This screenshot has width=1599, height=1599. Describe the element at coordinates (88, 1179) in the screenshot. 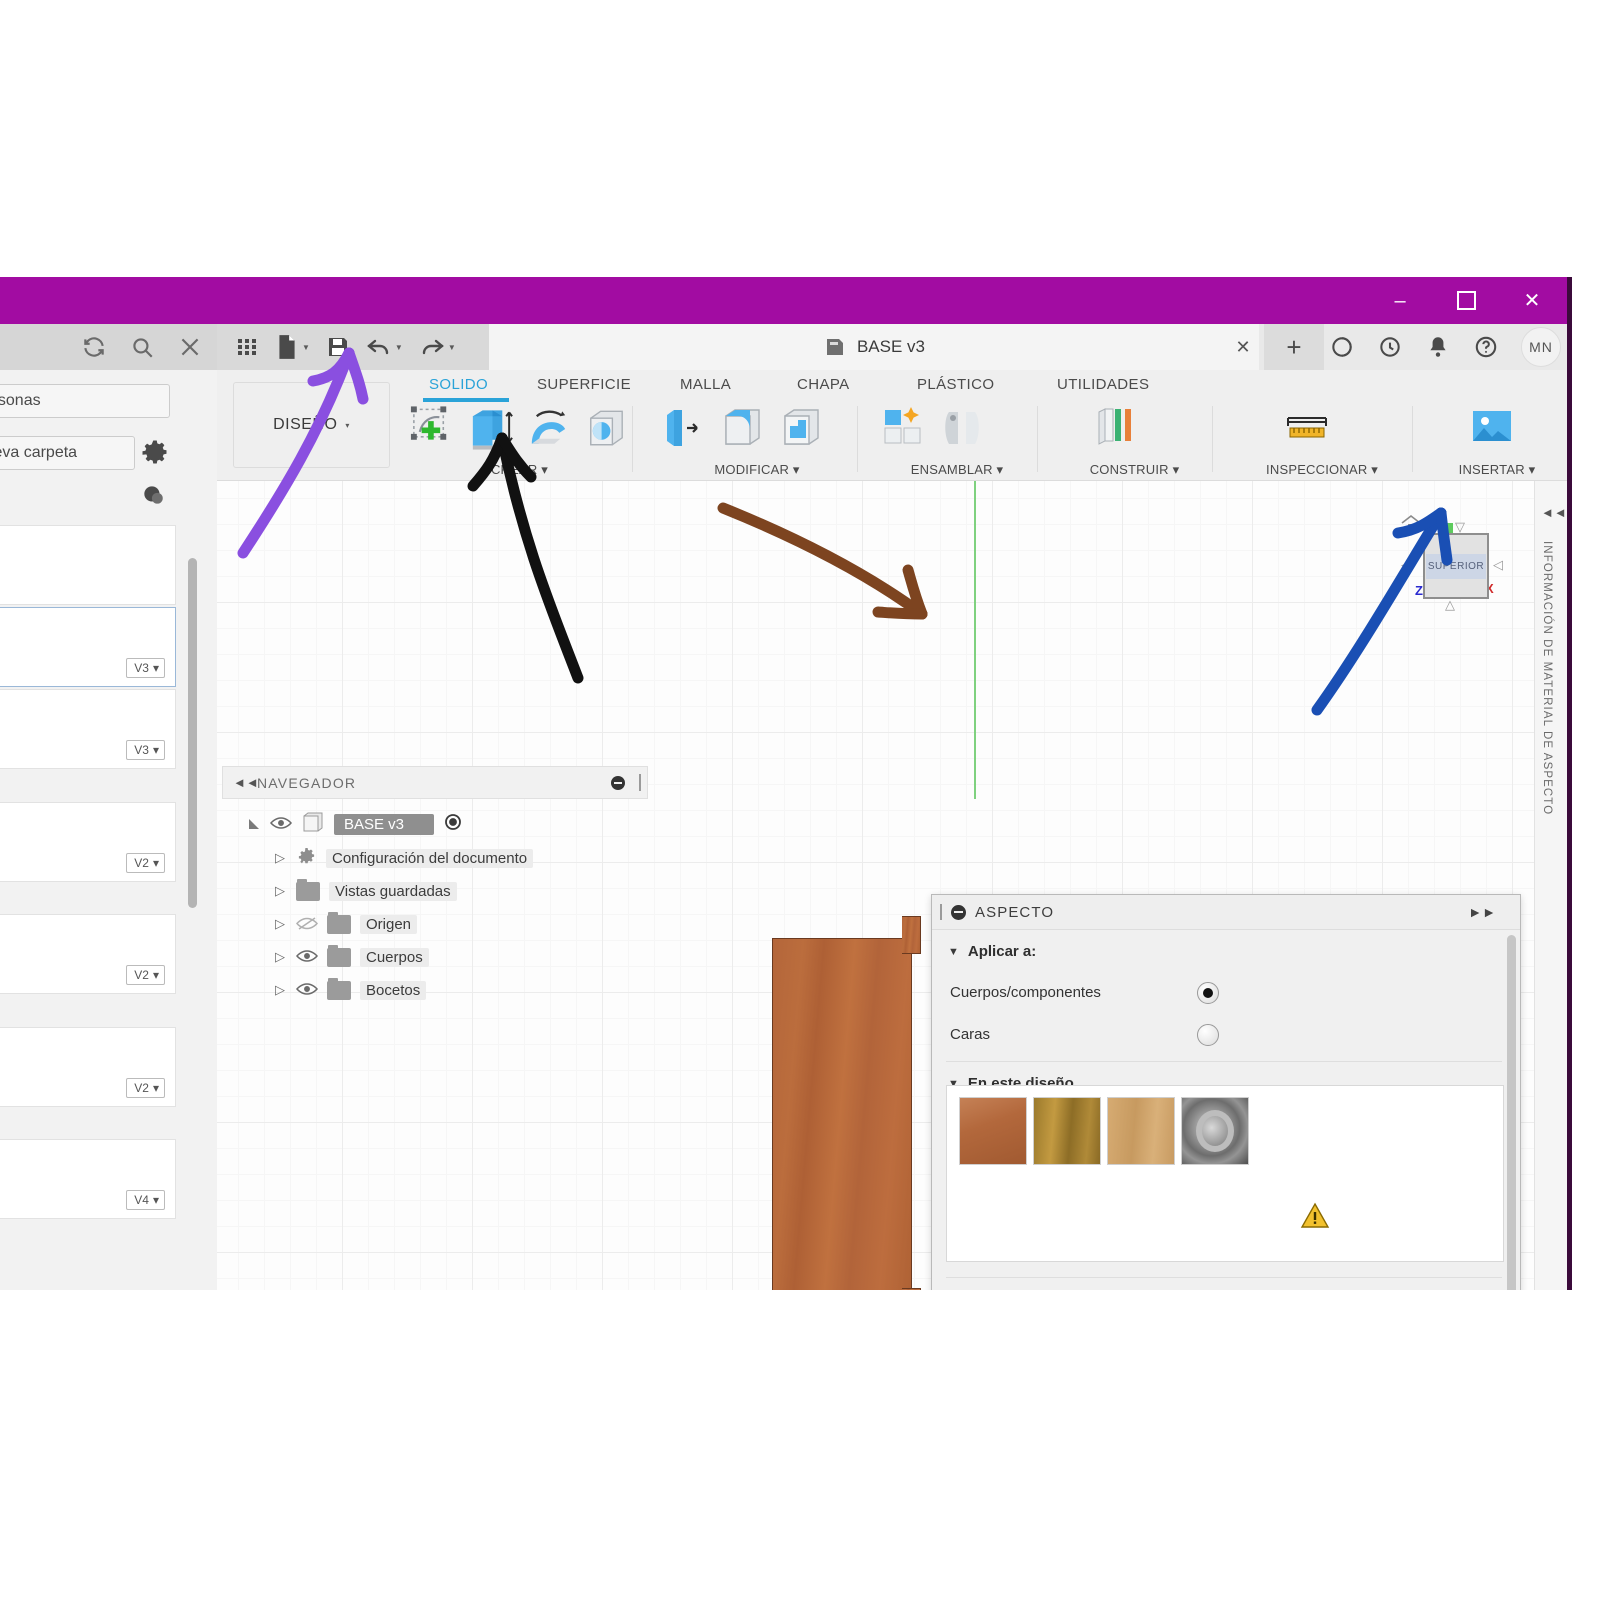

I see `data-card: V4 ▾` at that location.